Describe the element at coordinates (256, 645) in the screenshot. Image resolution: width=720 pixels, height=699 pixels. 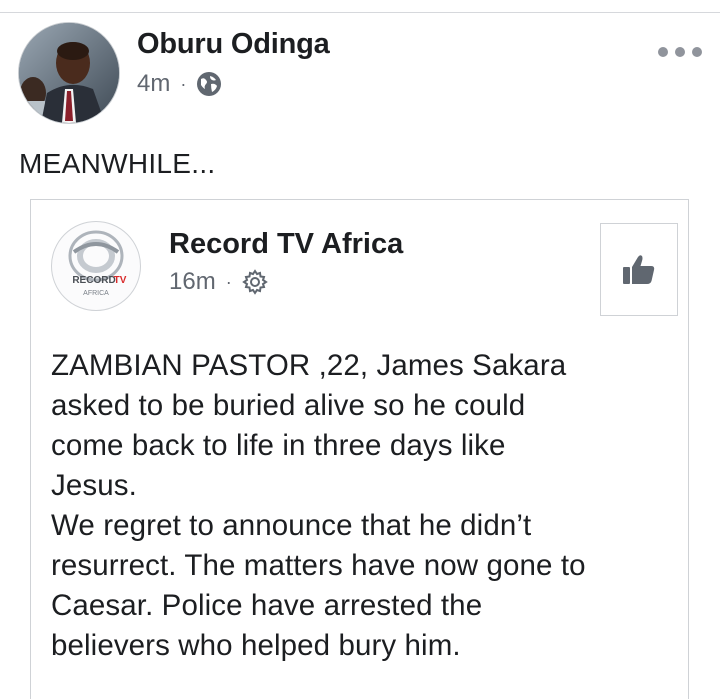
I see `body-line: believers who helped bury him.` at that location.